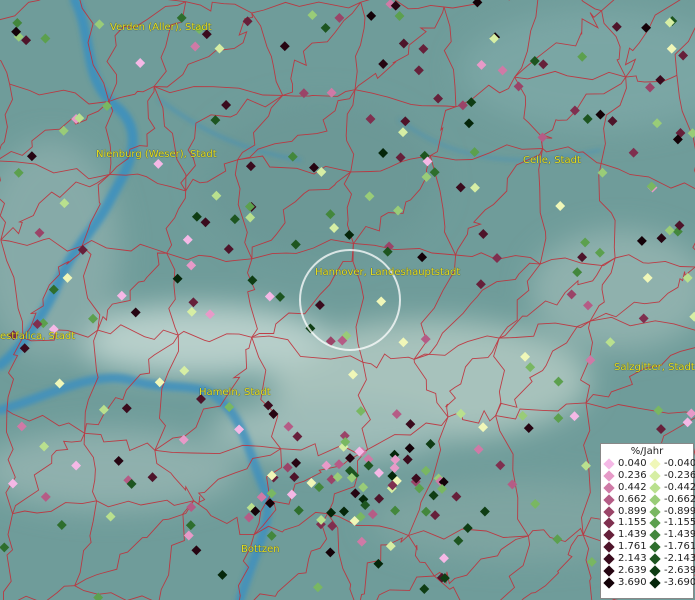  I want to click on legend-item: -0.899, so click(671, 512).